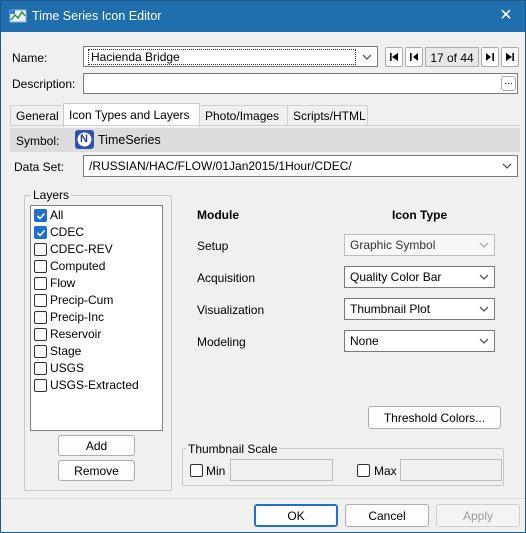 This screenshot has height=533, width=526. I want to click on list-item: USGS-Extracted, so click(97, 385).